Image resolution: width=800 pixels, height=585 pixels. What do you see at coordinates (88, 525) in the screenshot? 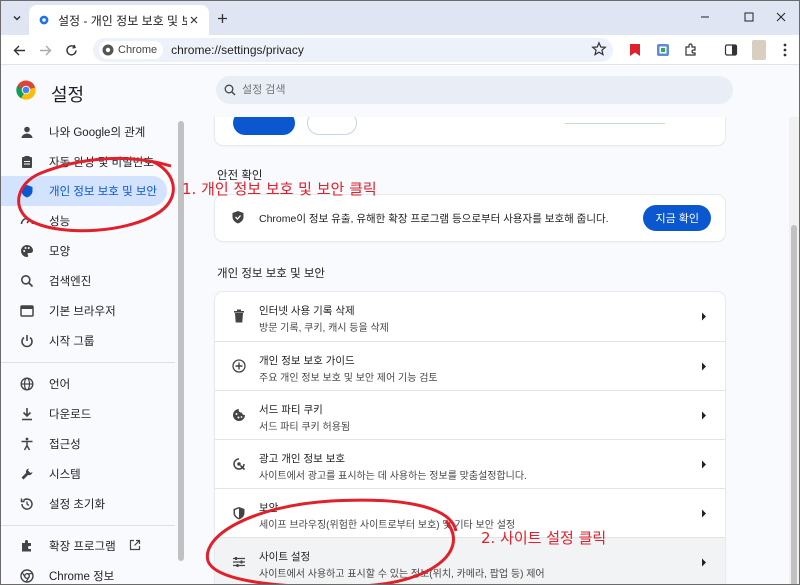
I see `sidebar-divider` at bounding box center [88, 525].